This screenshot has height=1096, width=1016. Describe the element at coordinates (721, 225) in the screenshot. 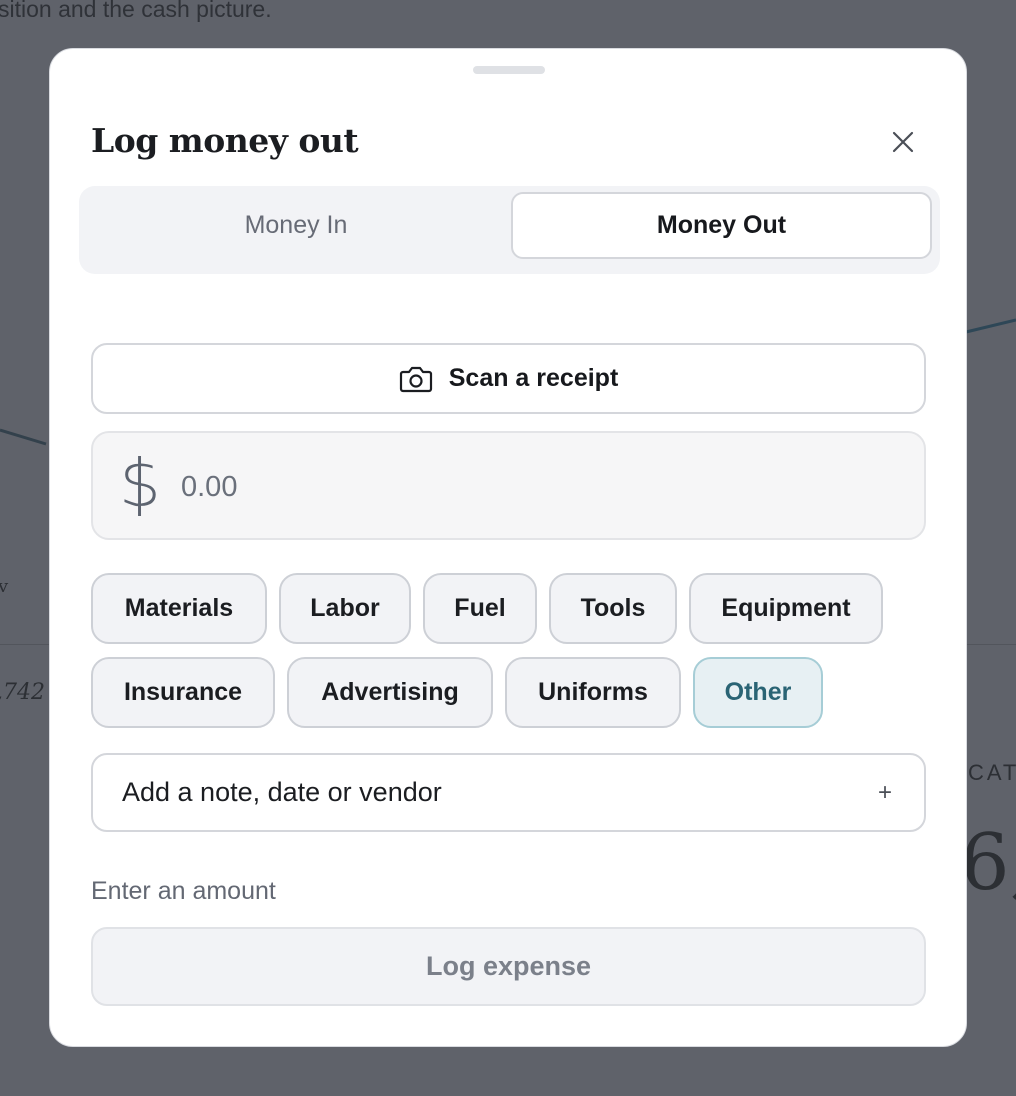

I see `tab-money-out: Money Out` at that location.